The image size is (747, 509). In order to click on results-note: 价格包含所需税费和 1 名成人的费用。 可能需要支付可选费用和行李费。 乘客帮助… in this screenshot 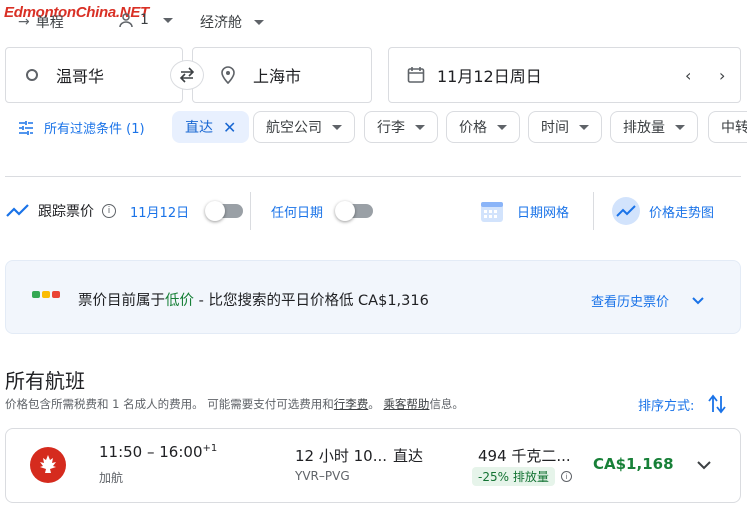, I will do `click(234, 404)`.